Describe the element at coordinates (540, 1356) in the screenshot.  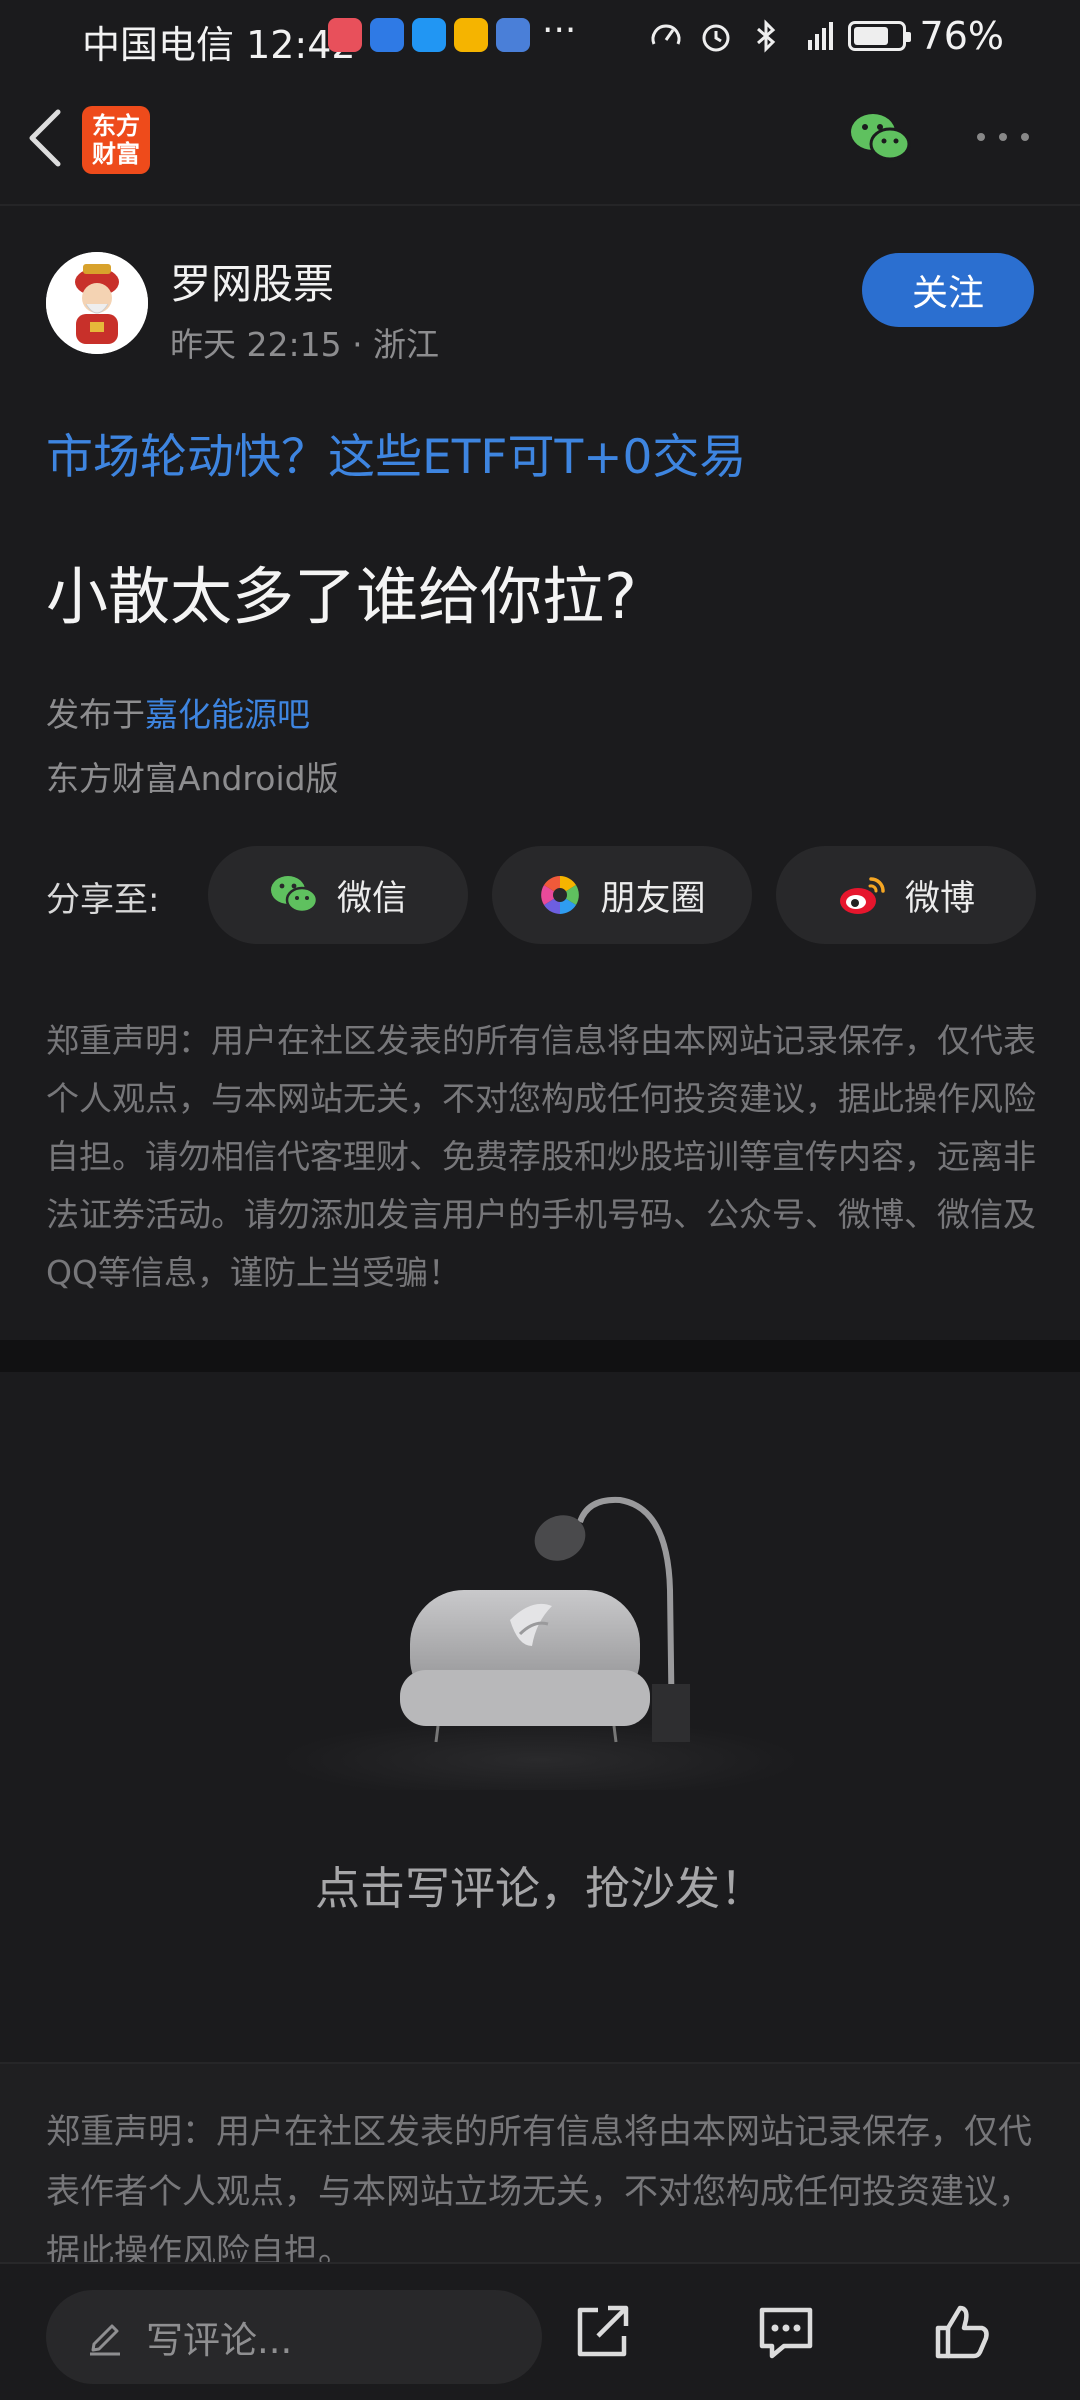
I see `section-divider` at that location.